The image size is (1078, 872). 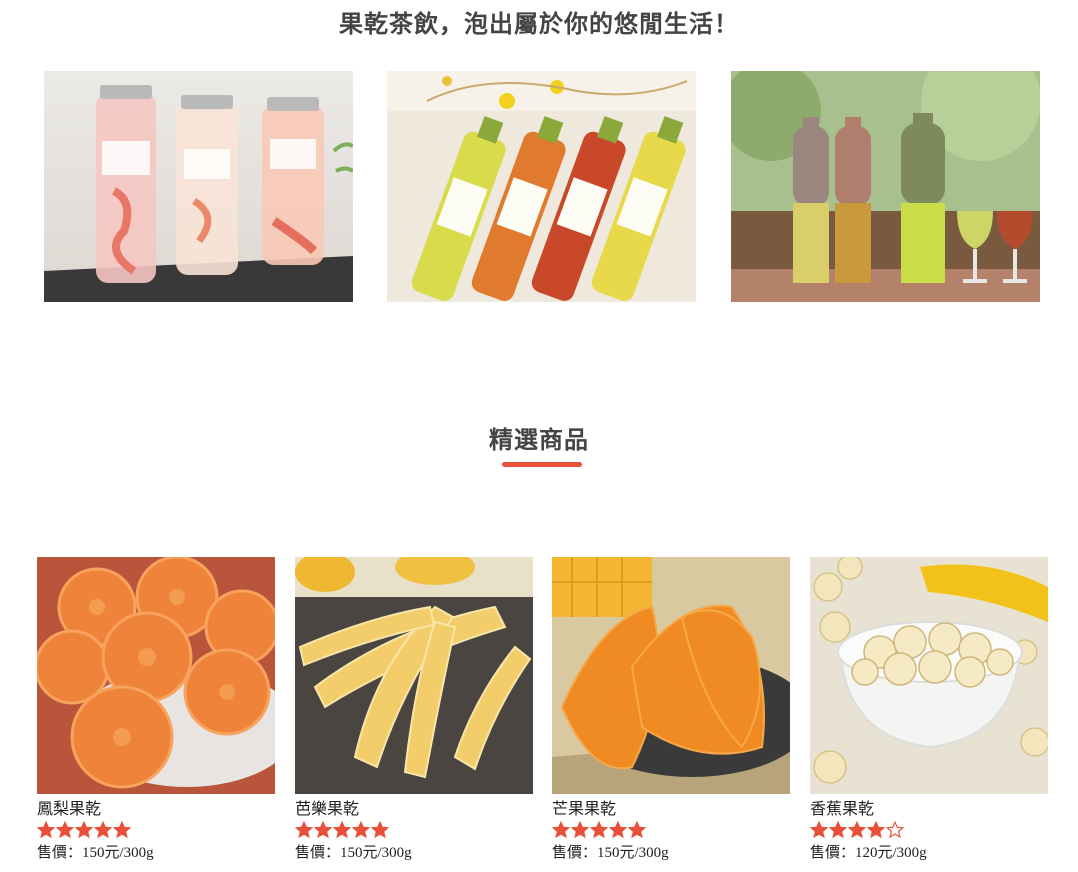 I want to click on fruit-tea-bottles-photo, so click(x=541, y=186).